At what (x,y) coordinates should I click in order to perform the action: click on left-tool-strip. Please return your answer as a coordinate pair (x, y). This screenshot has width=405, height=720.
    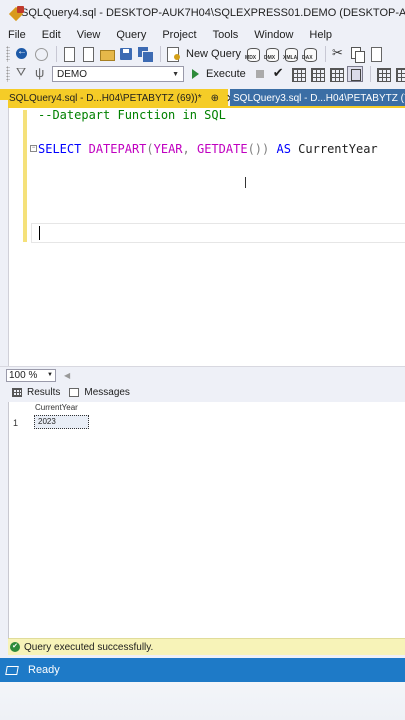
    Looking at the image, I should click on (4, 233).